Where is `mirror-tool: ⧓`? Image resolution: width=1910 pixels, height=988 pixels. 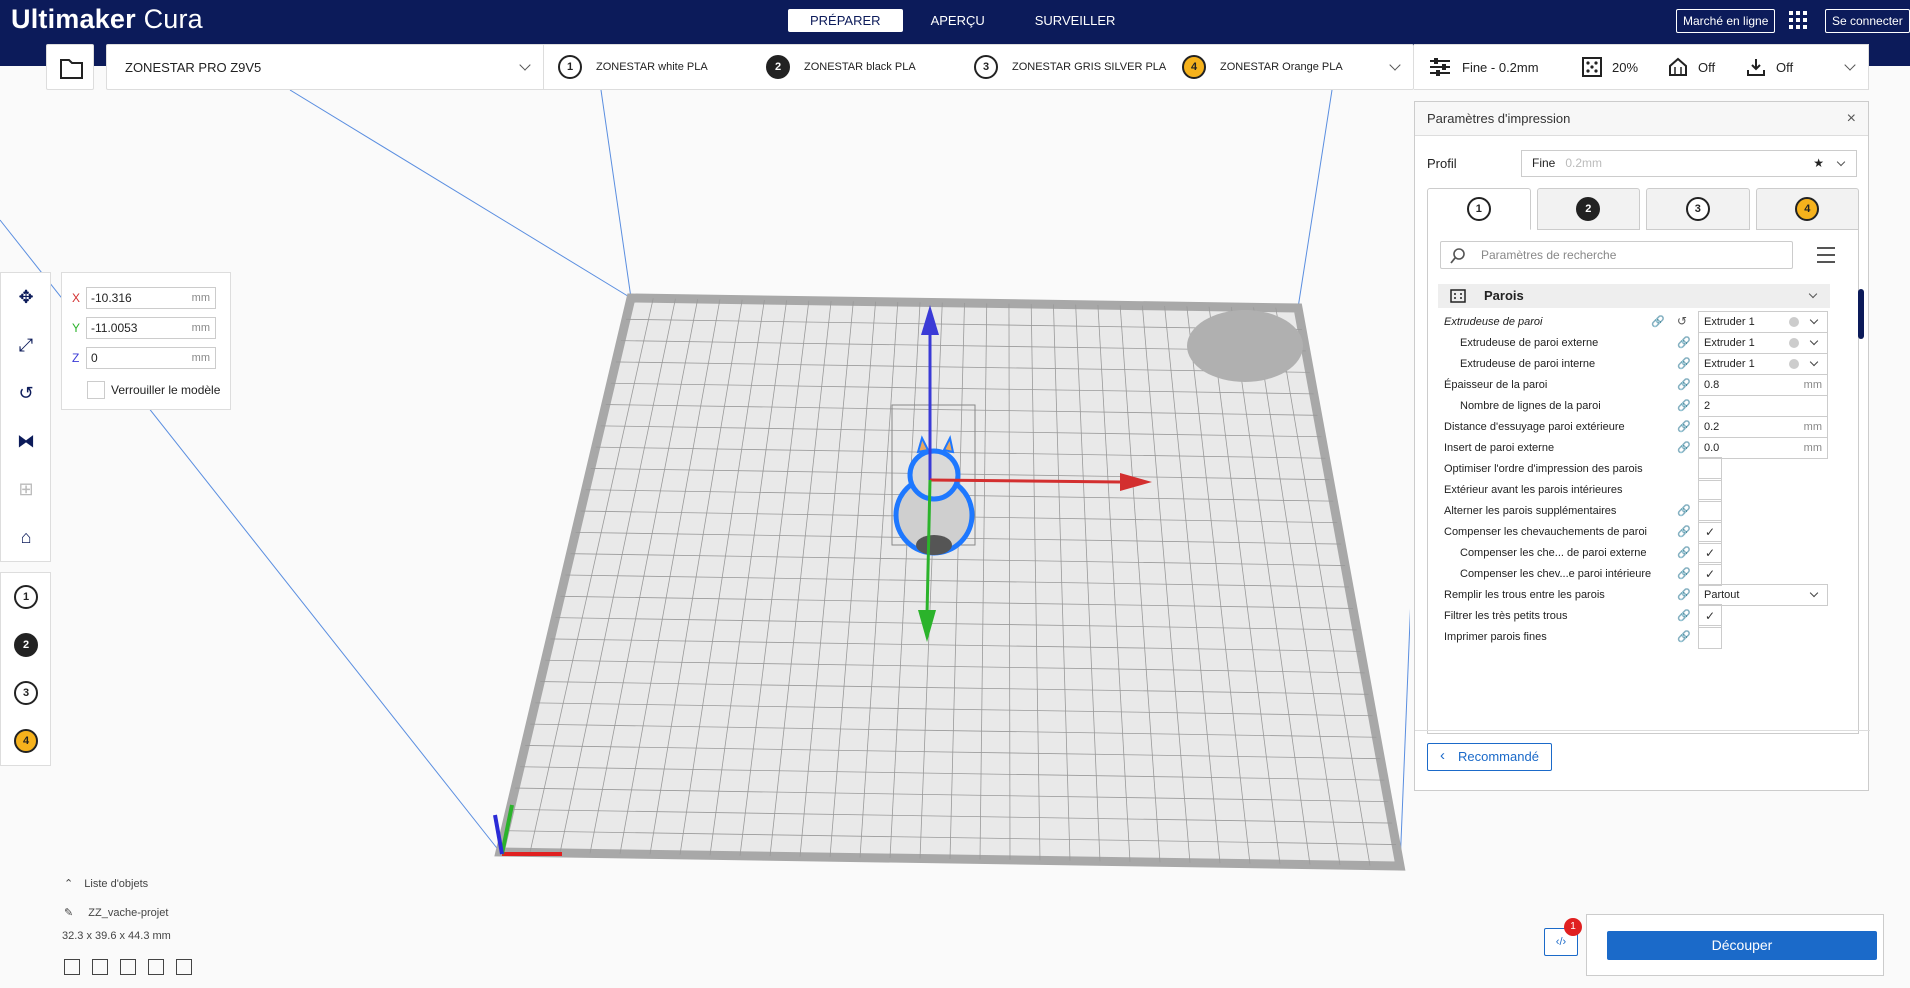 mirror-tool: ⧓ is located at coordinates (26, 441).